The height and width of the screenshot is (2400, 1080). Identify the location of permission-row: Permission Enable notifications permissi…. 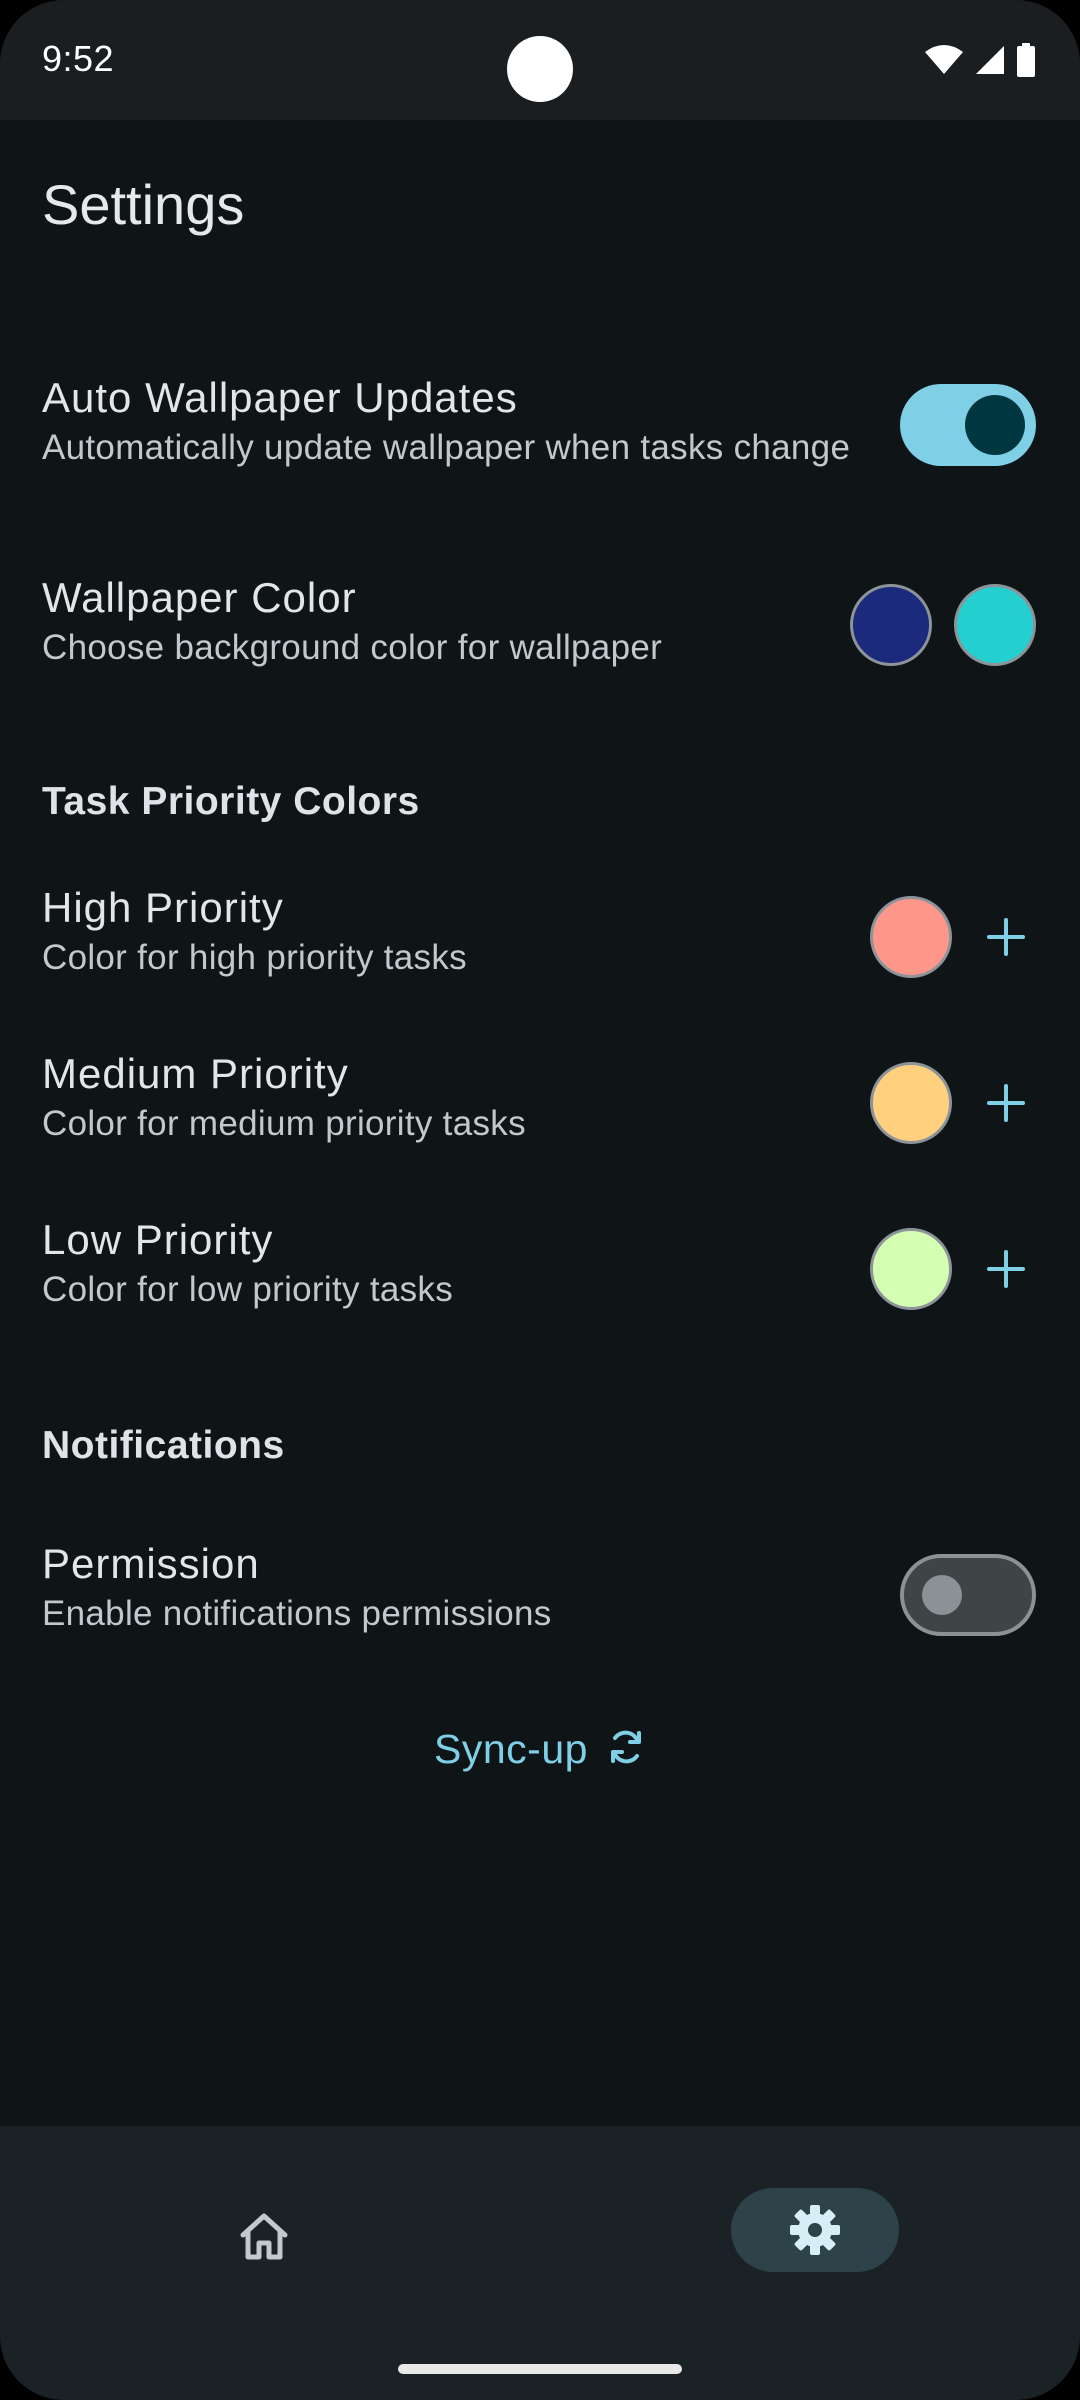
(540, 1588).